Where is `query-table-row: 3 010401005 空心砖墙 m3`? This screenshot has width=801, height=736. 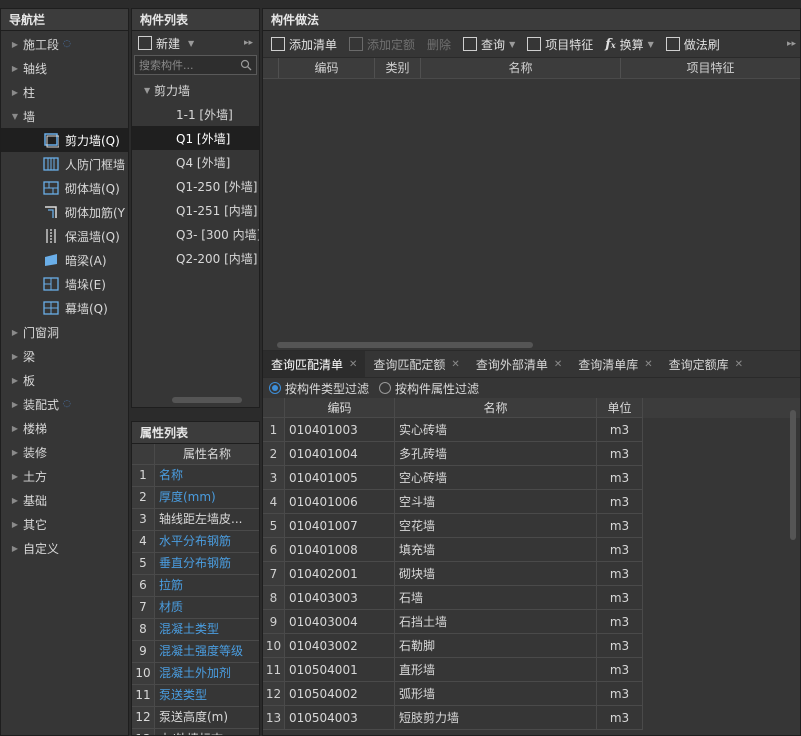
query-table-row: 3 010401005 空心砖墙 m3 is located at coordinates (531, 478).